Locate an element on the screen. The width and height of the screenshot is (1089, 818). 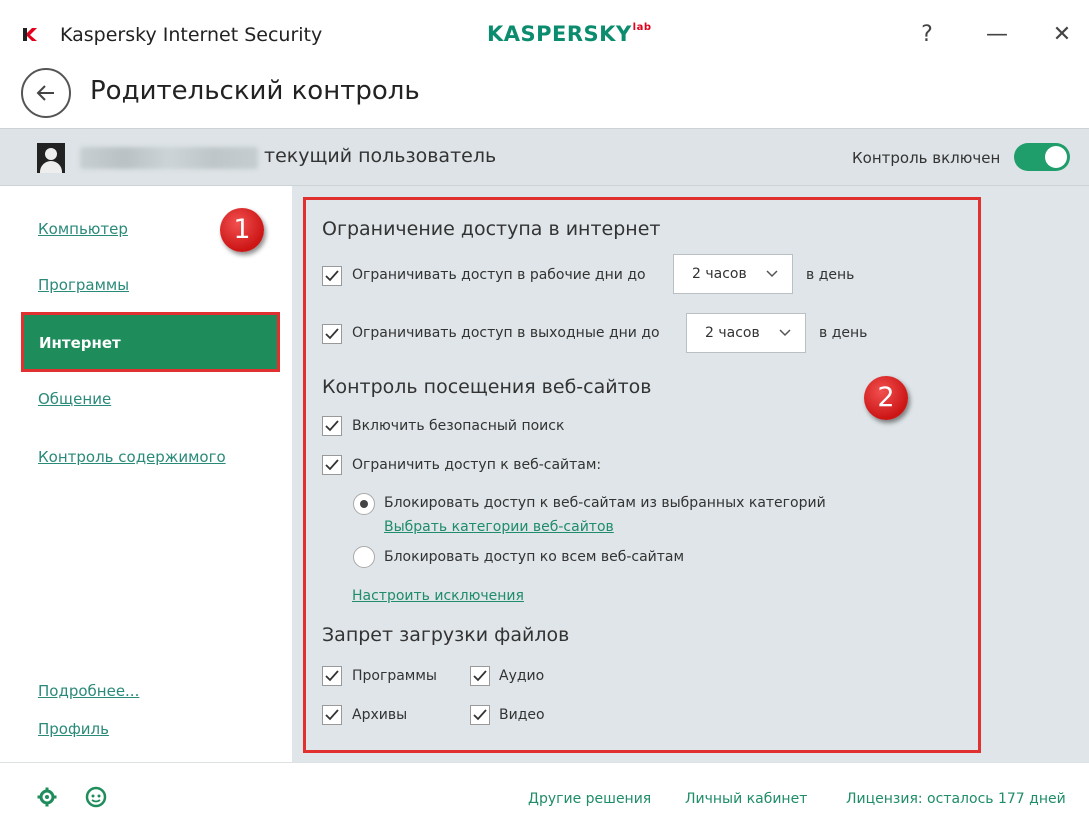
weekends-hours-select: 2 часов is located at coordinates (746, 333).